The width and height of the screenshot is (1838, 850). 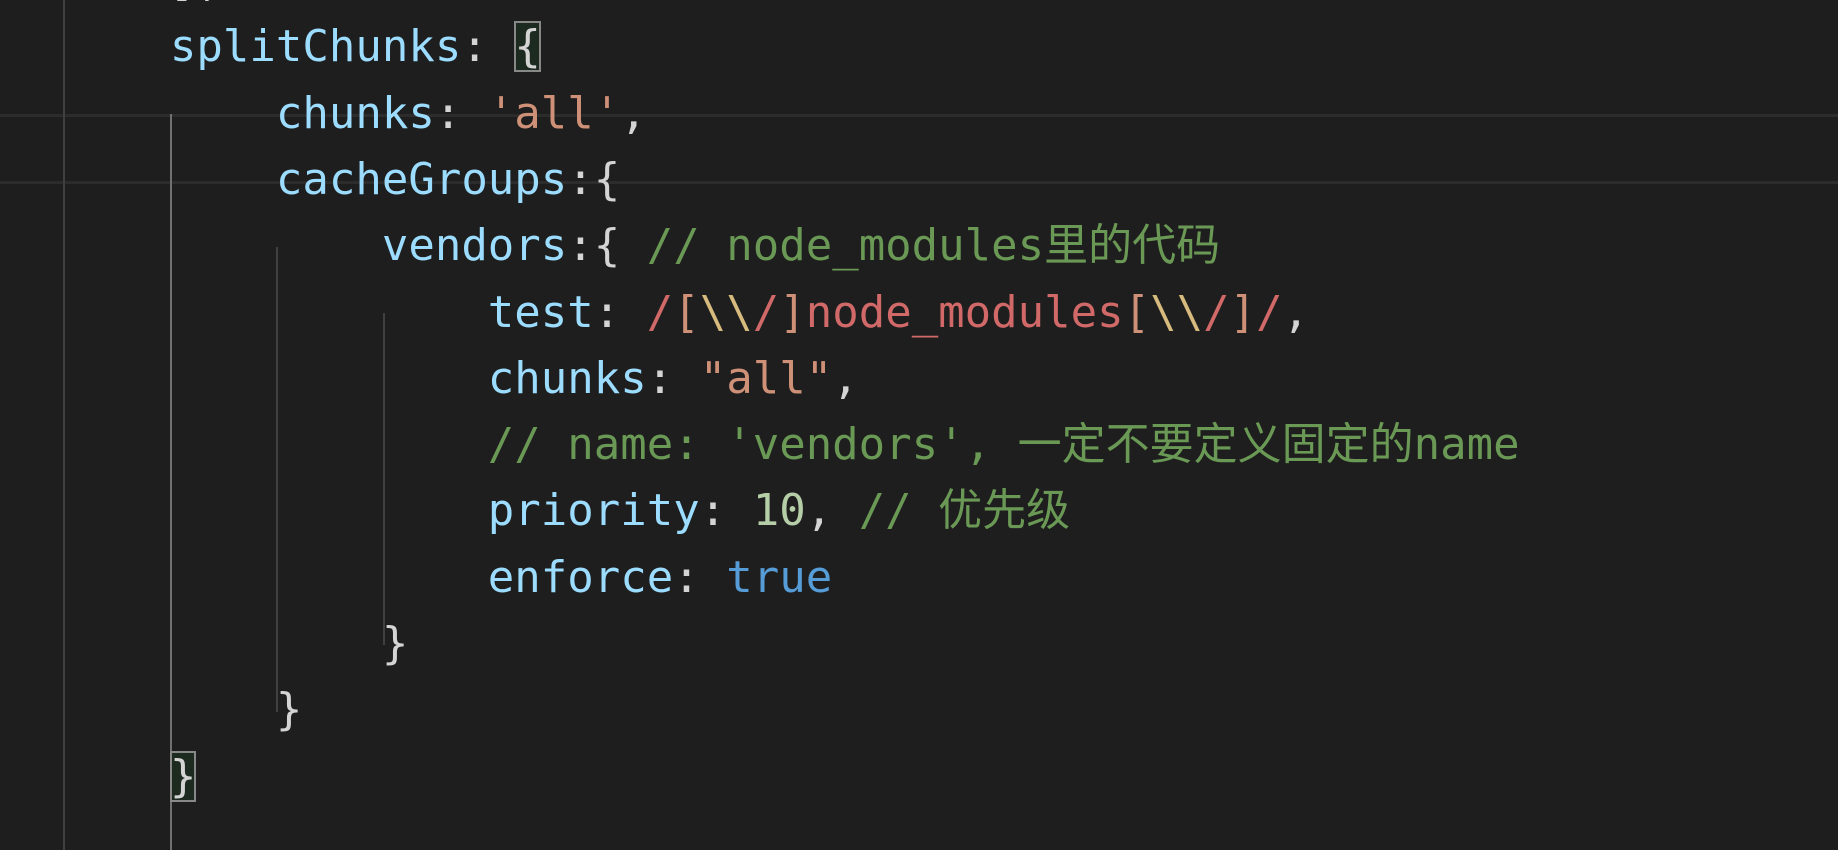 What do you see at coordinates (183, 776) in the screenshot?
I see `token-bracket-match: }` at bounding box center [183, 776].